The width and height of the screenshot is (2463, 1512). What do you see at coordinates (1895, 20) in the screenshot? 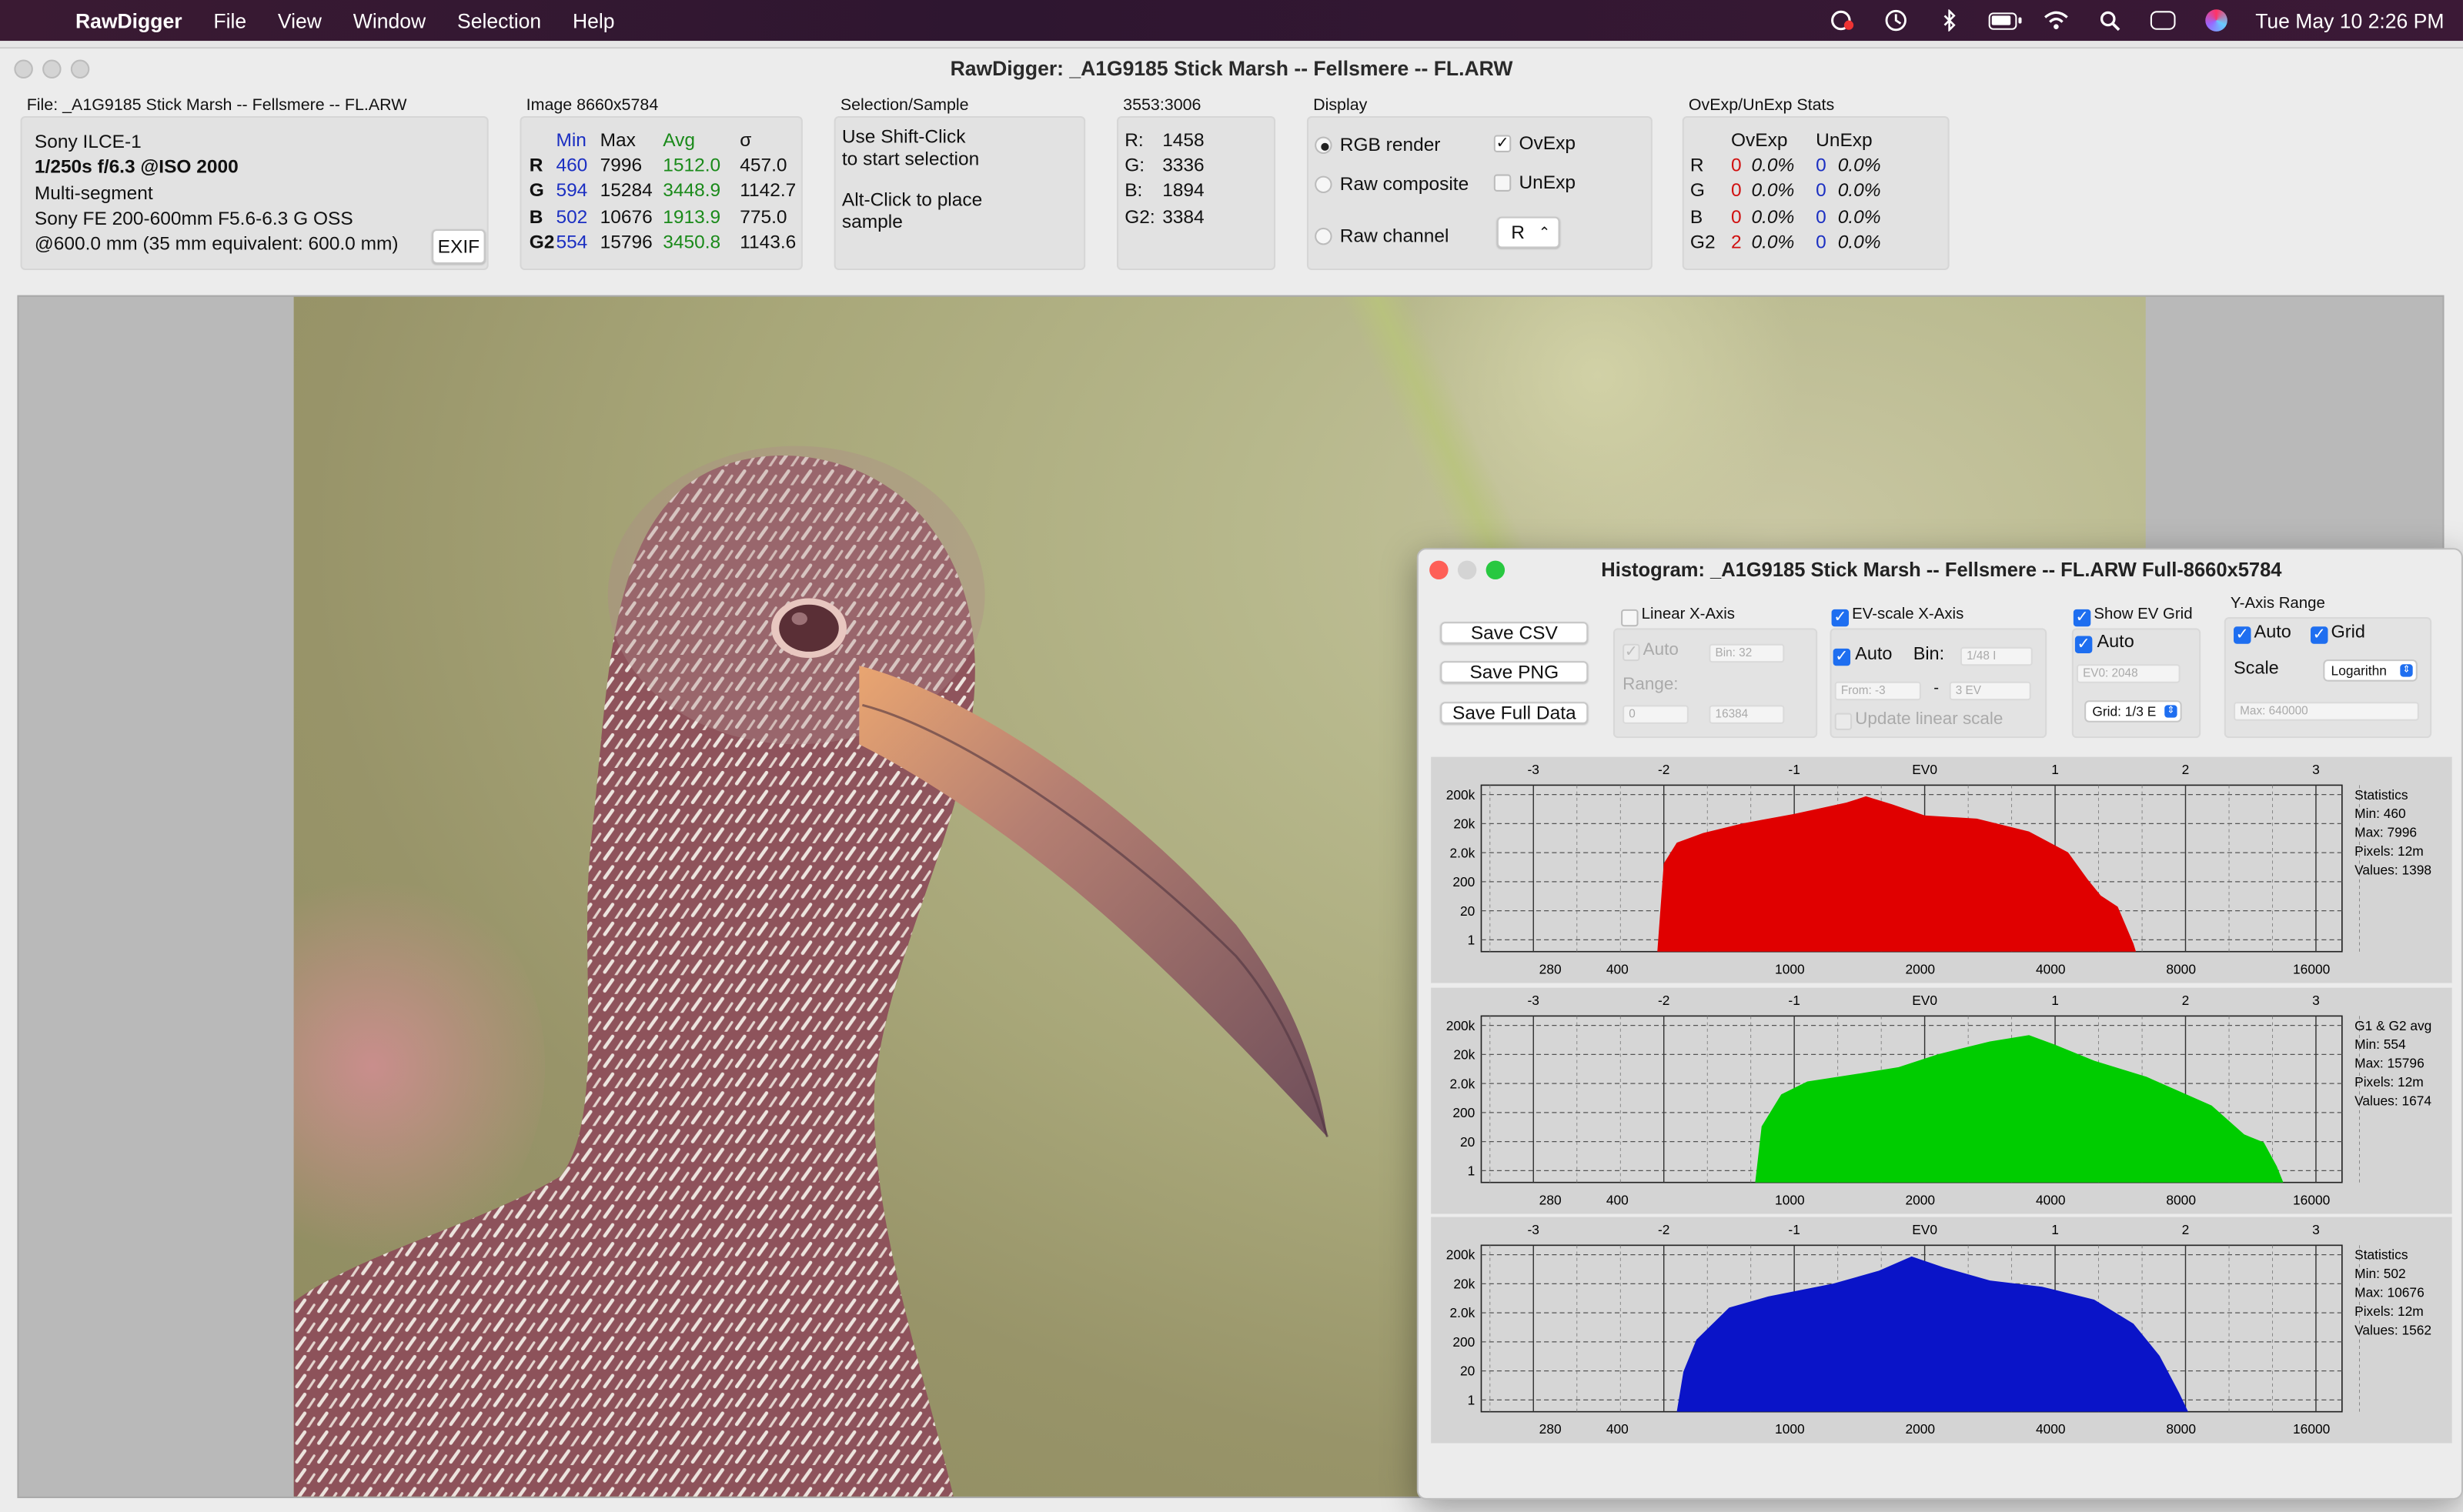
I see `time-machine-icon` at bounding box center [1895, 20].